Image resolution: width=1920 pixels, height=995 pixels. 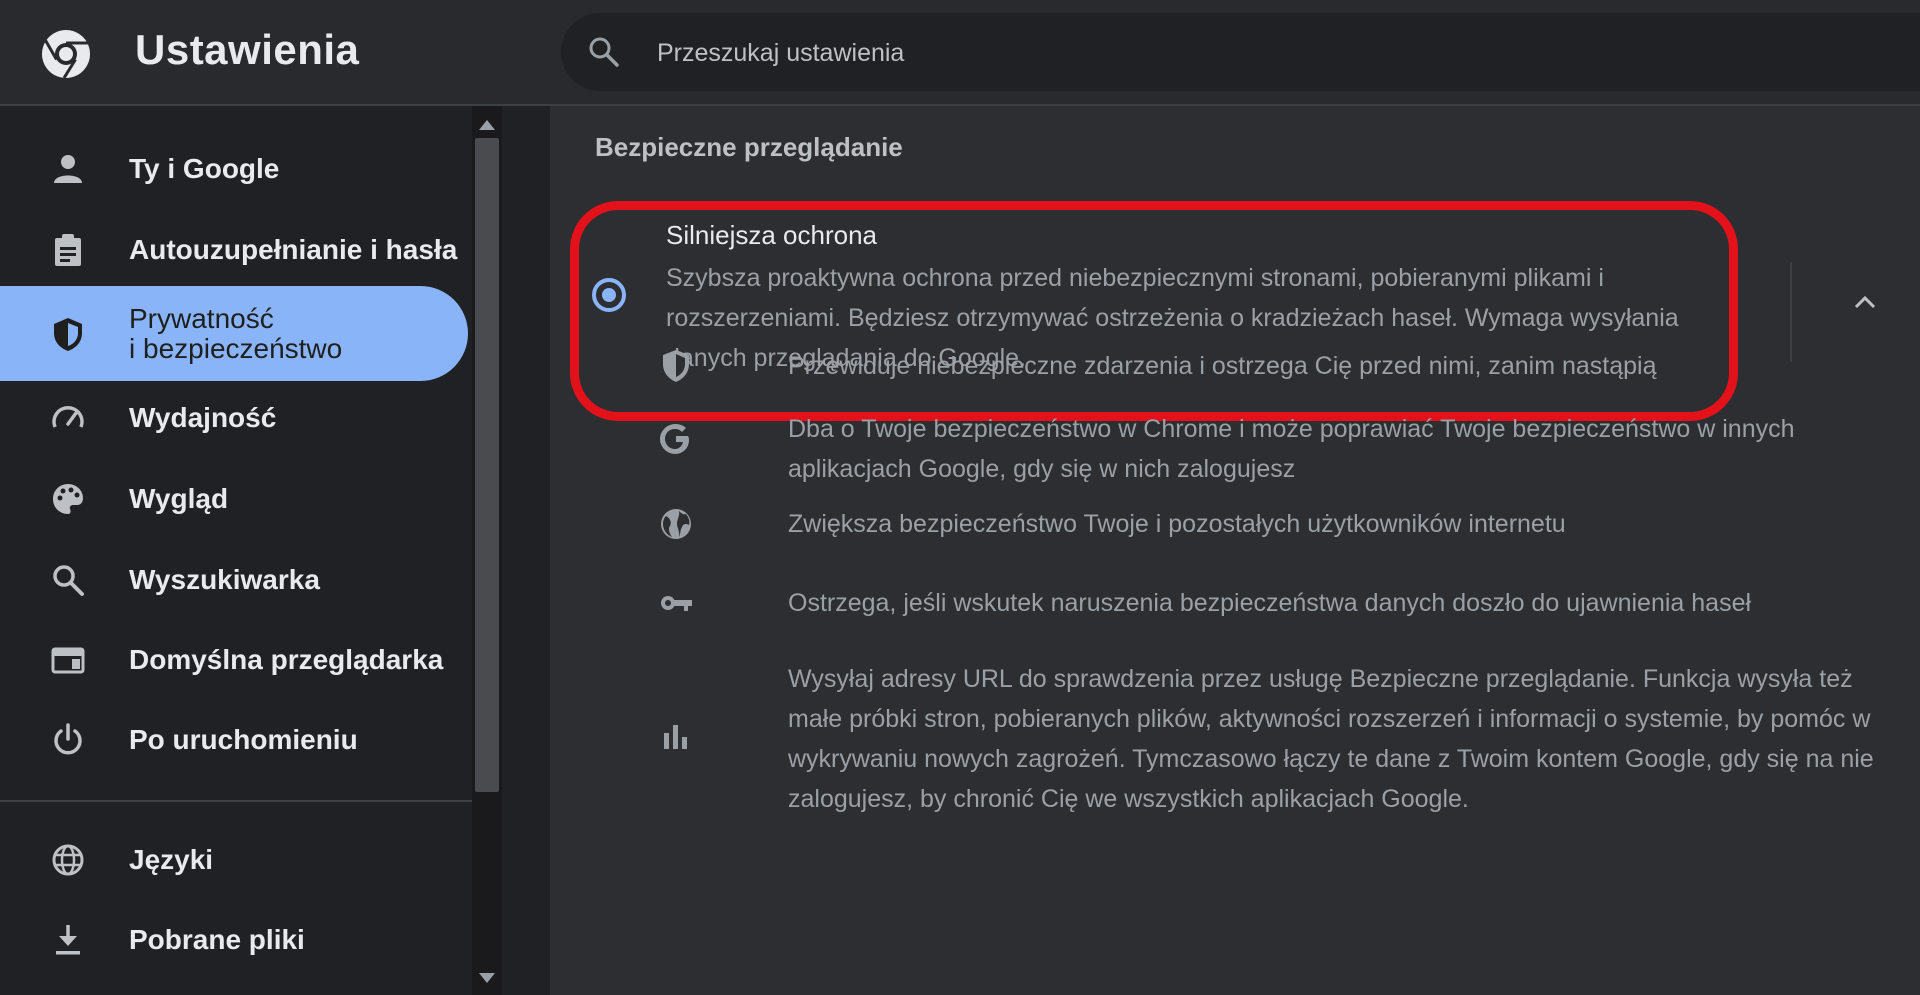 I want to click on google-g-icon, so click(x=676, y=439).